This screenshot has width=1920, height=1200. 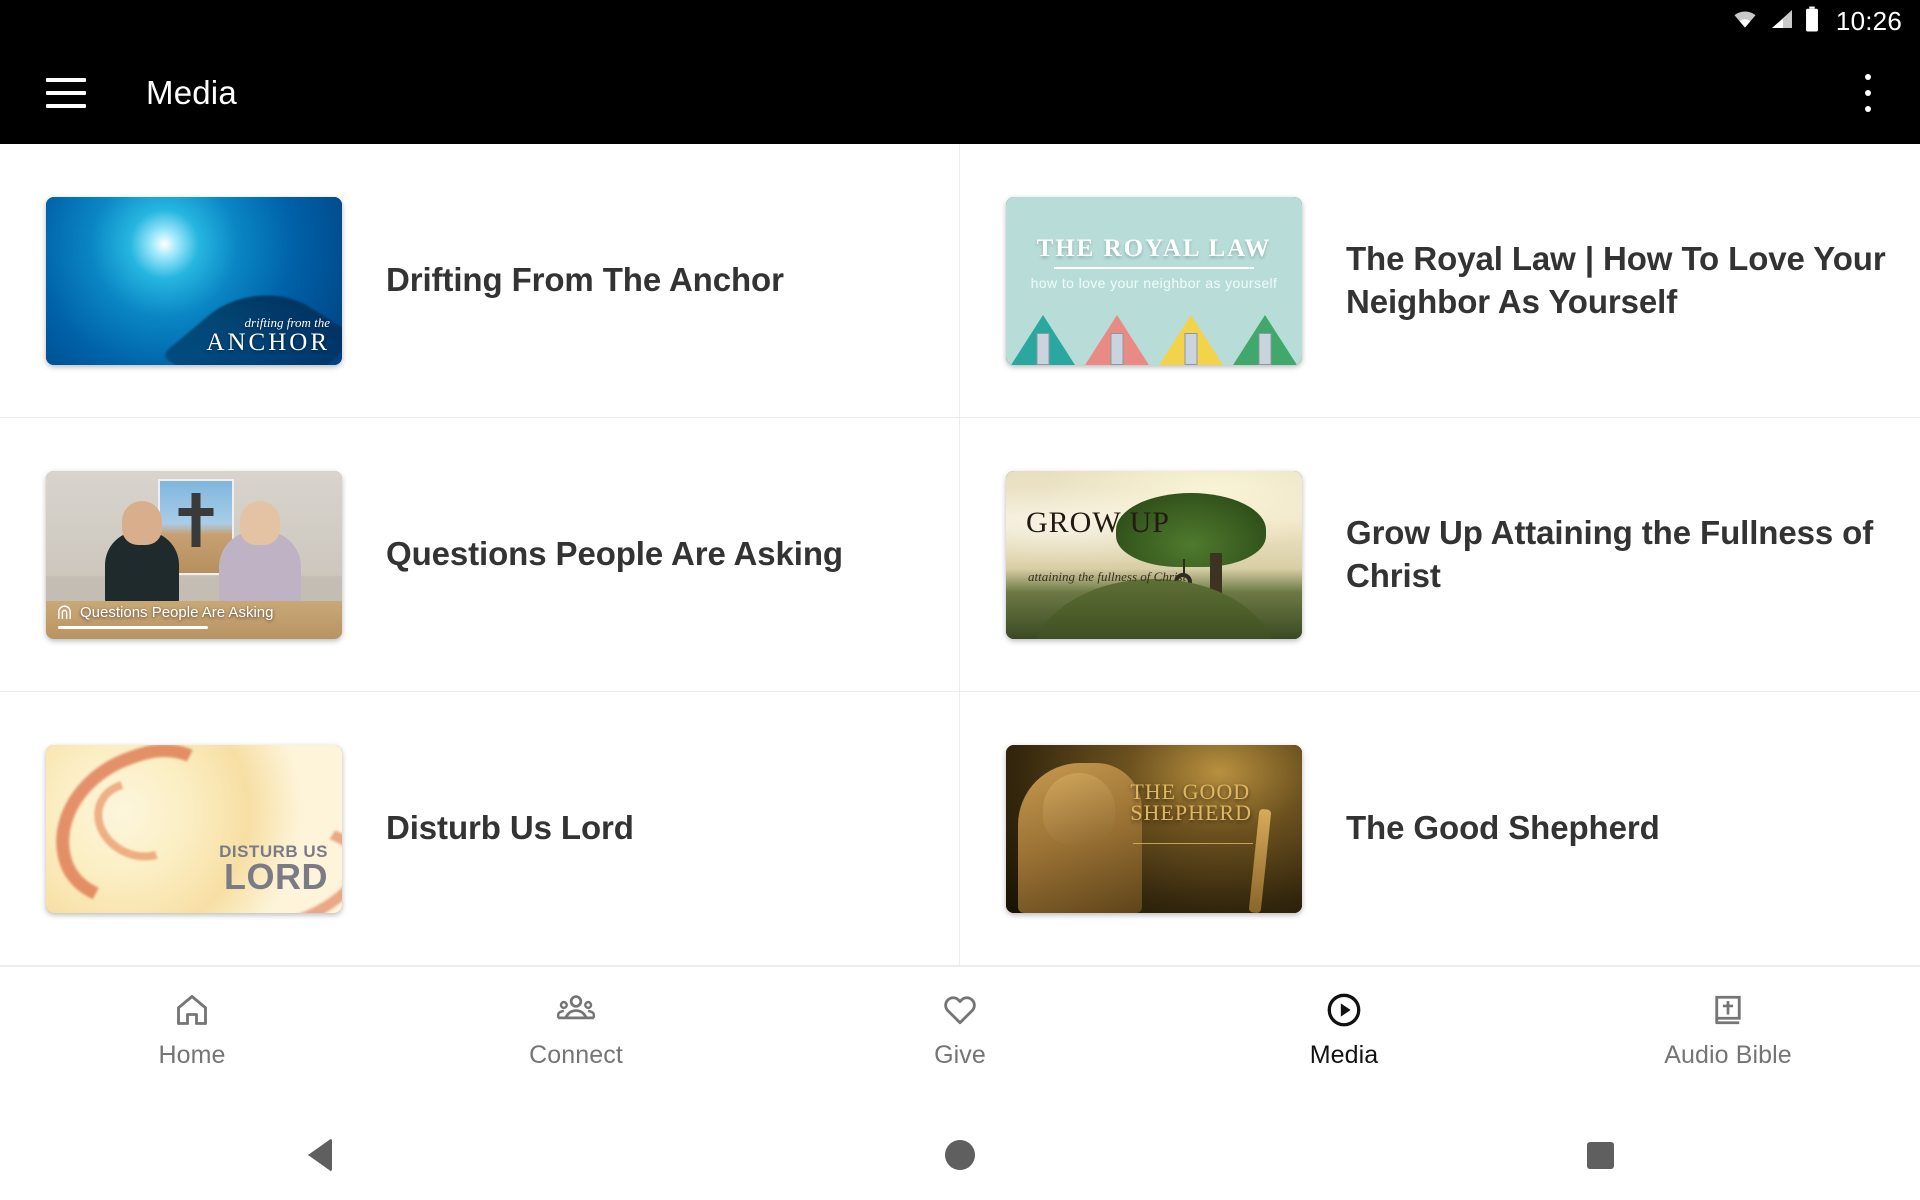 I want to click on status-icons, so click(x=1775, y=21).